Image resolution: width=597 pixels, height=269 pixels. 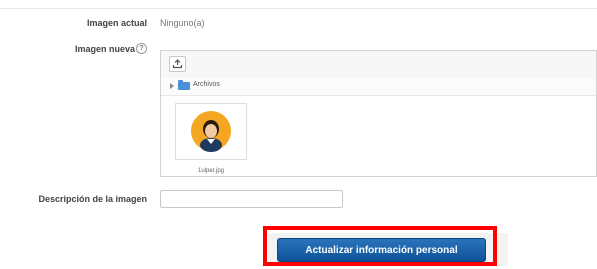 What do you see at coordinates (298, 8) in the screenshot?
I see `divider` at bounding box center [298, 8].